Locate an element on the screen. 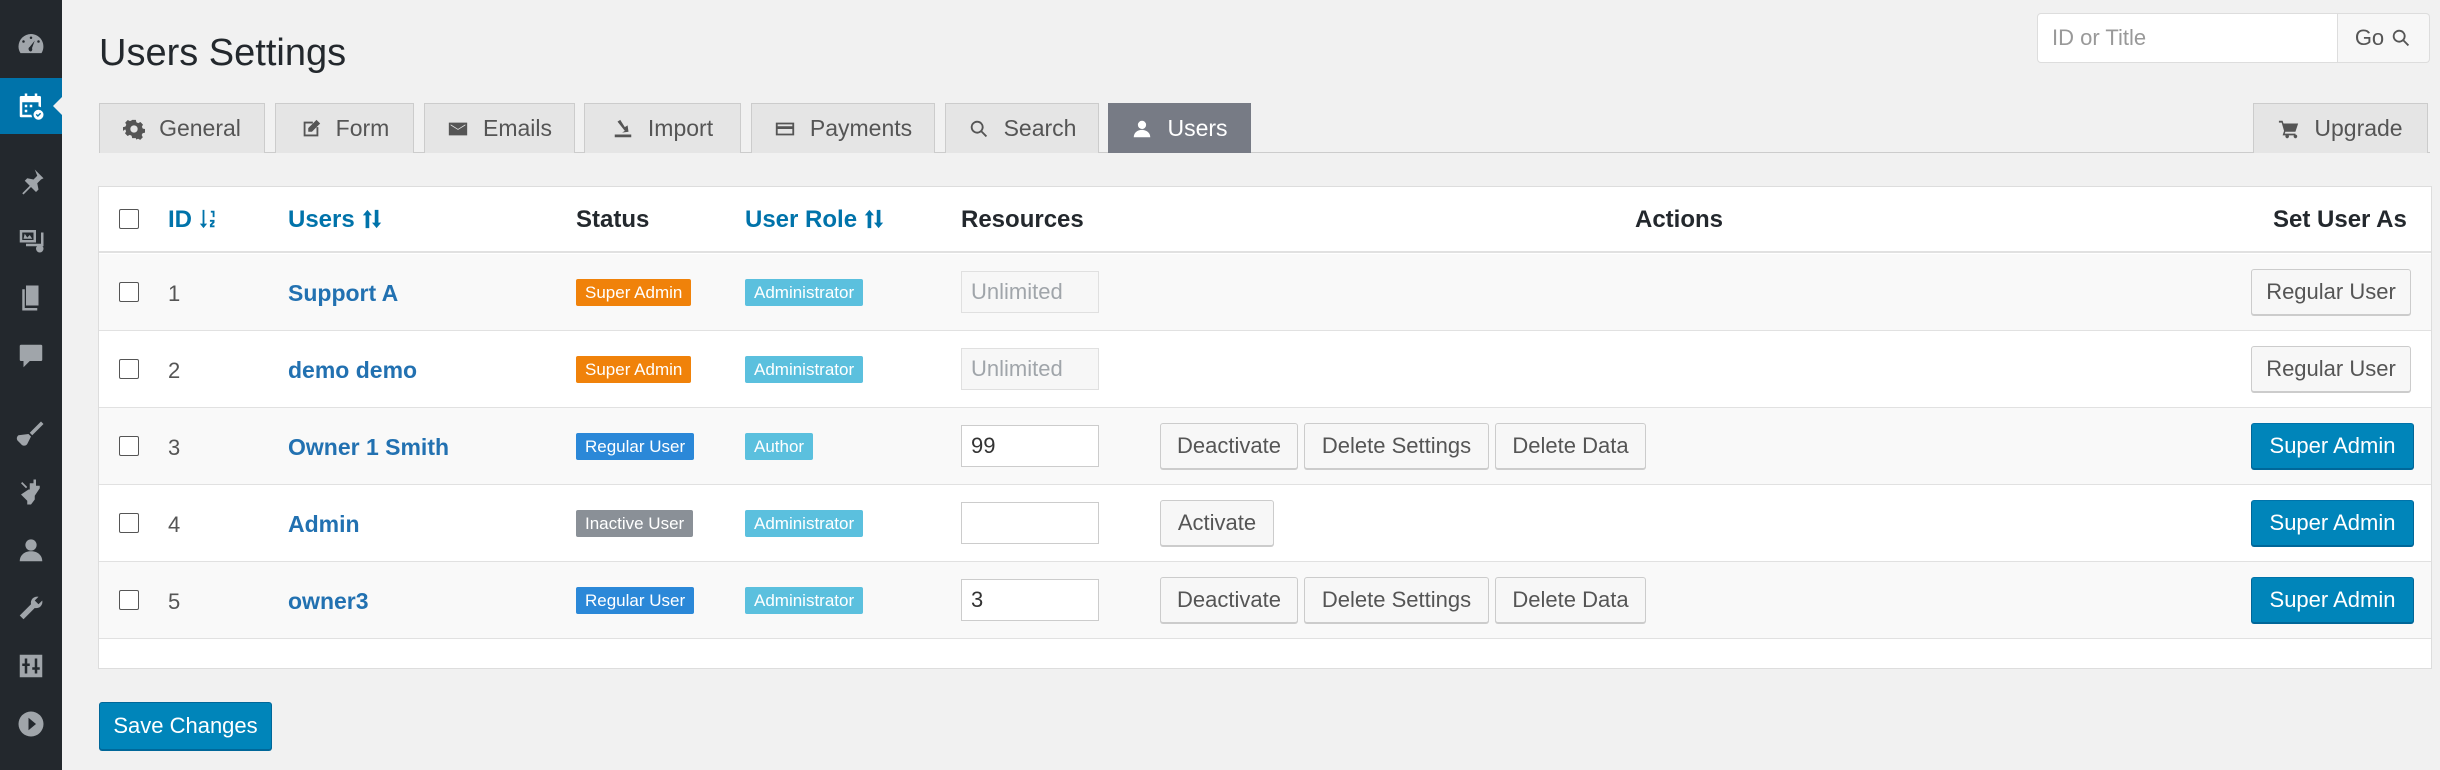 This screenshot has width=2440, height=770. header-user-role: User Role is located at coordinates (815, 220).